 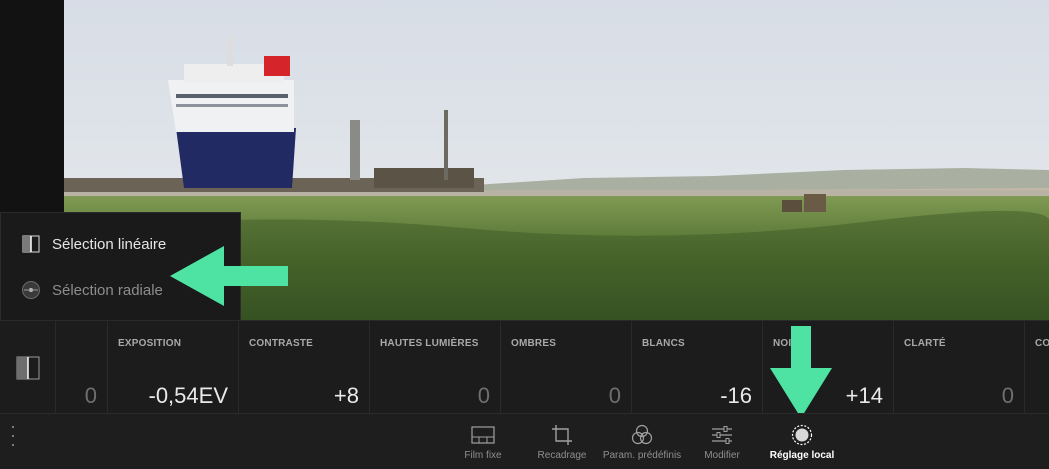 I want to click on more-options-icon, so click(x=13, y=436).